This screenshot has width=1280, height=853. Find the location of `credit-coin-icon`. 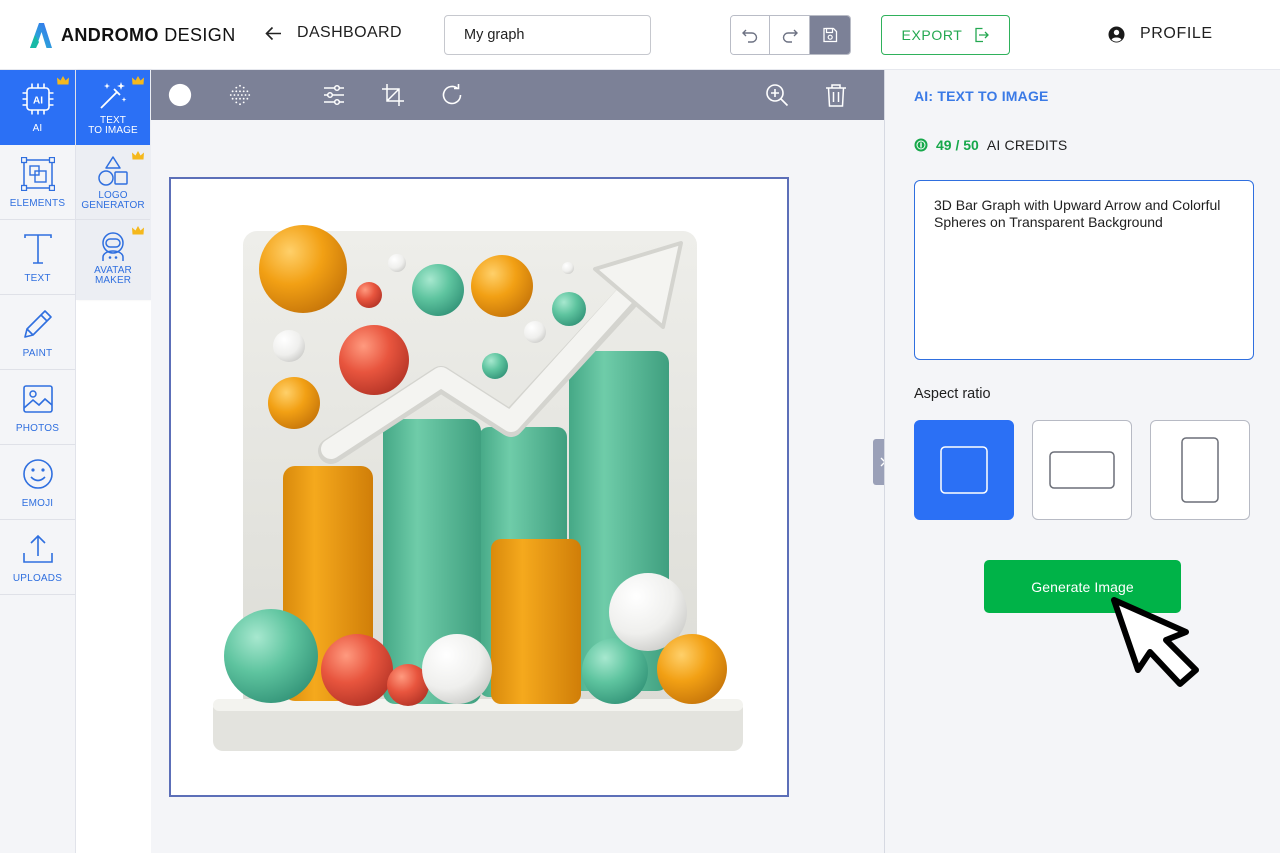

credit-coin-icon is located at coordinates (921, 145).